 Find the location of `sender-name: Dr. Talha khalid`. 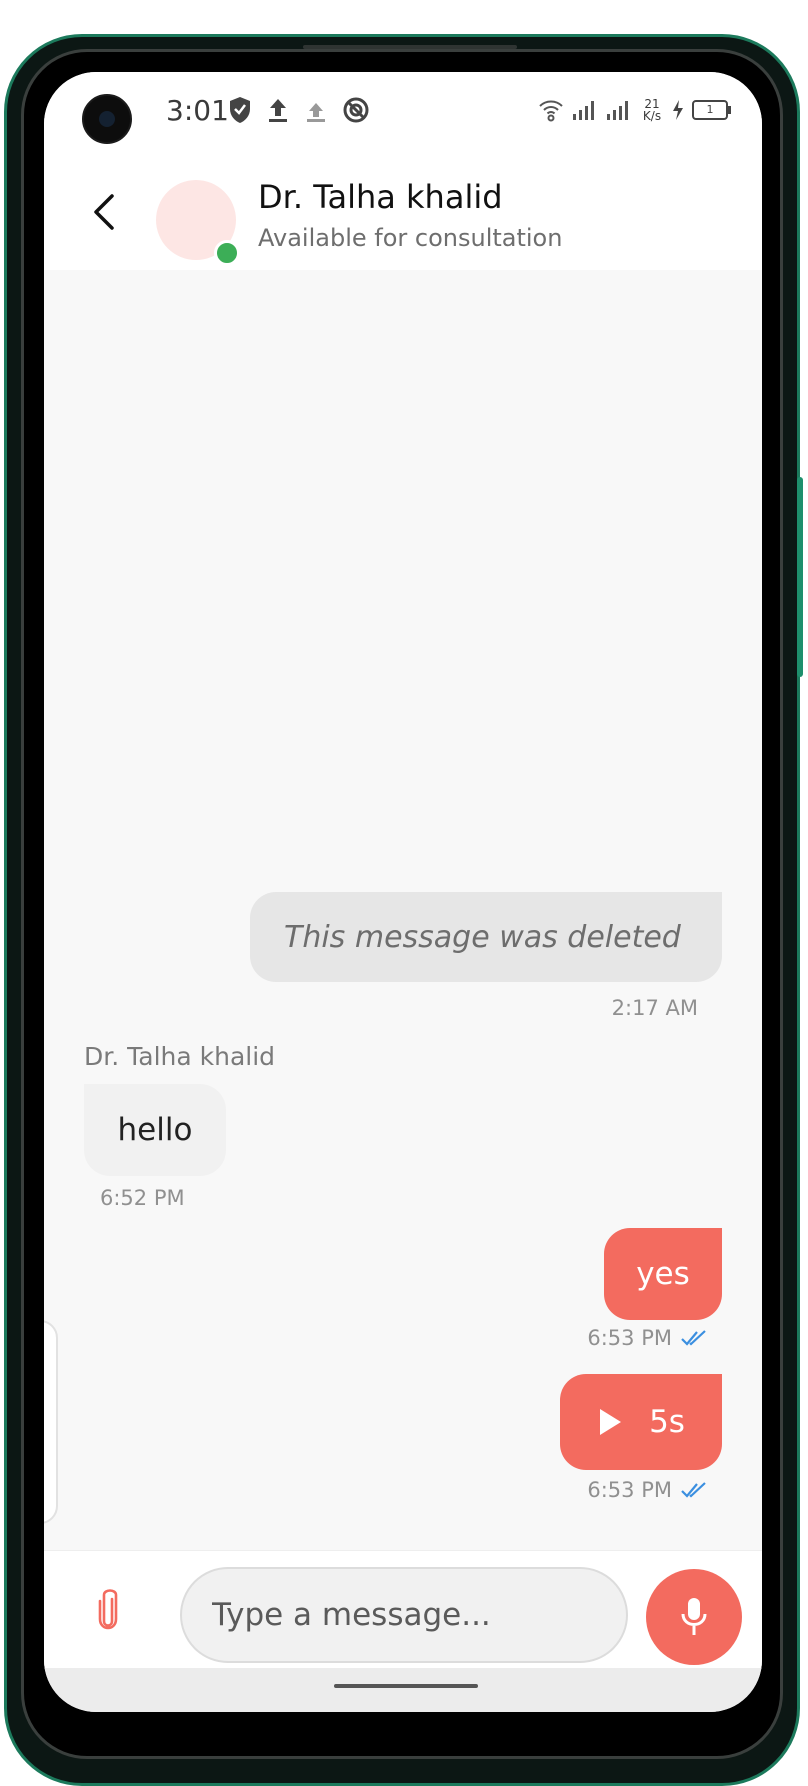

sender-name: Dr. Talha khalid is located at coordinates (180, 1056).